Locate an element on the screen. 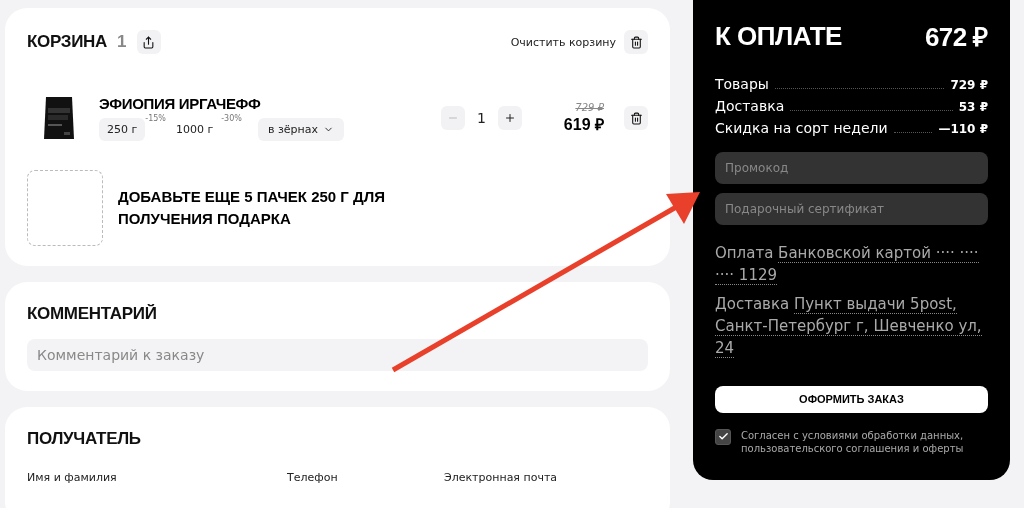 This screenshot has height=508, width=1024. clear-cart-link: Очистить корзину is located at coordinates (563, 42).